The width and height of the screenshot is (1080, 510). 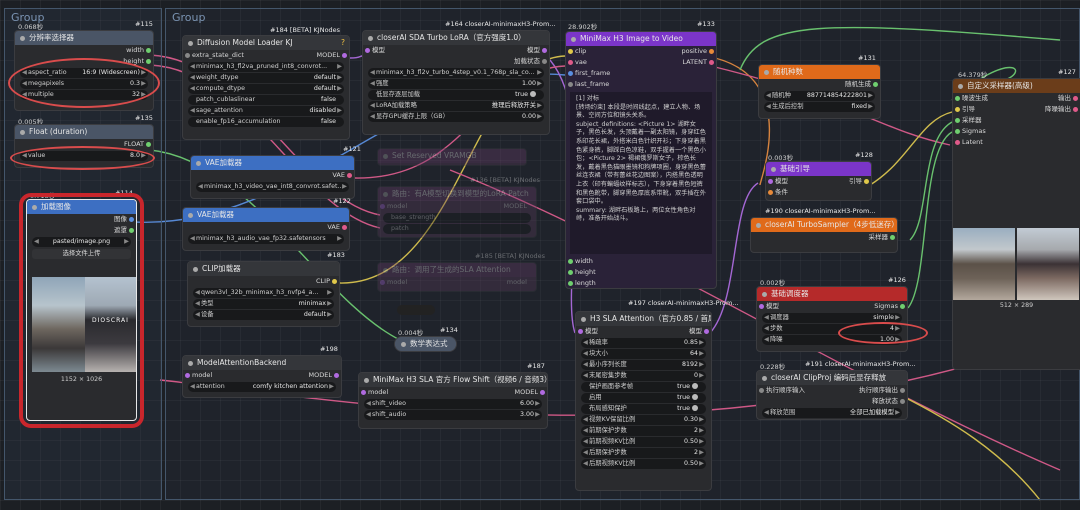 What do you see at coordinates (456, 84) in the screenshot?
I see `strength-widget: ◀ 强度 1.00 ▶` at bounding box center [456, 84].